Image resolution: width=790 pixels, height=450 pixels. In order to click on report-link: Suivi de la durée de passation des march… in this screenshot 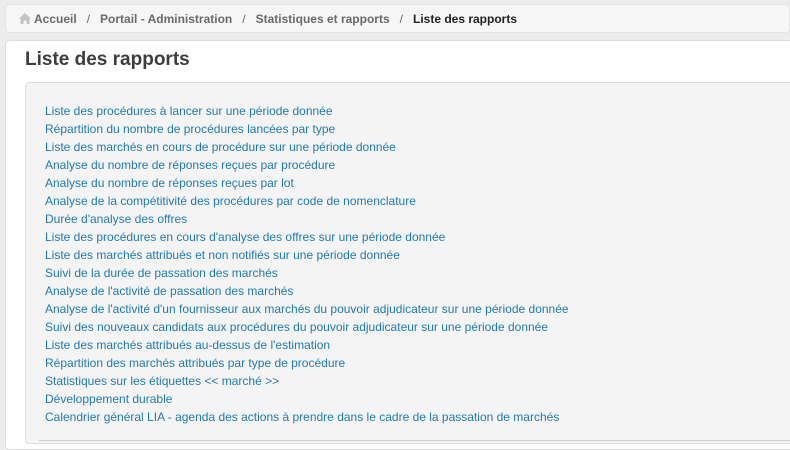, I will do `click(161, 273)`.